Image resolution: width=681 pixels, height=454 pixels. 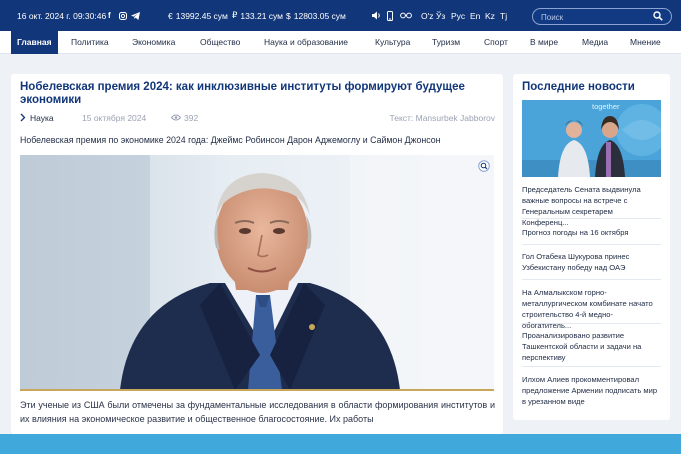 What do you see at coordinates (257, 390) in the screenshot?
I see `photo-divider` at bounding box center [257, 390].